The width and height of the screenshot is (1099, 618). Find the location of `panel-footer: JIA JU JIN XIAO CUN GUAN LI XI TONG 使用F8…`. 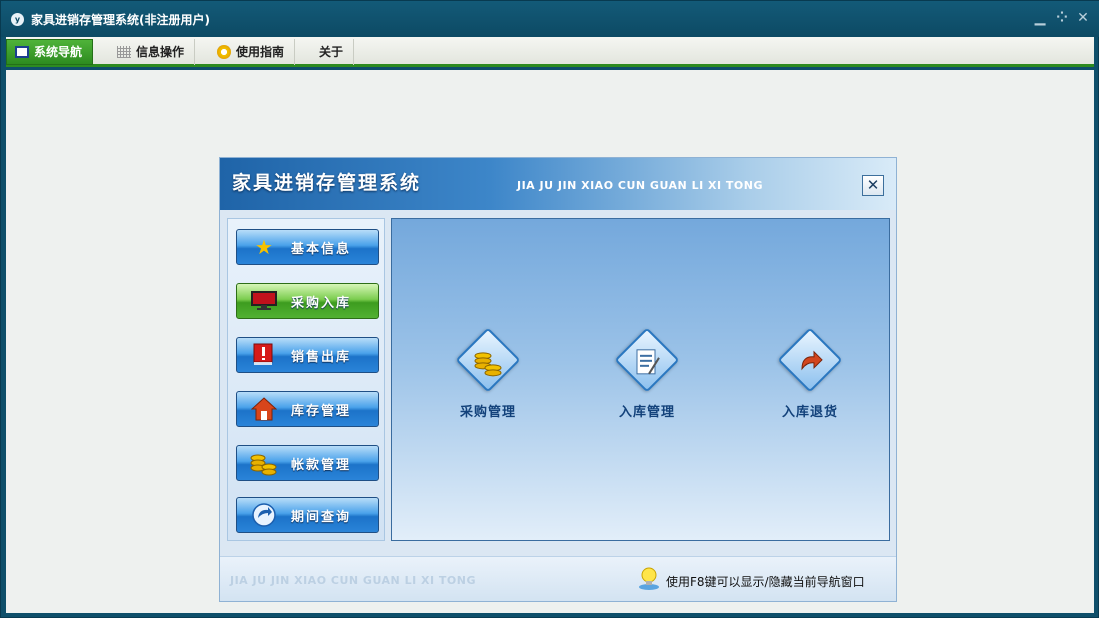

panel-footer: JIA JU JIN XIAO CUN GUAN LI XI TONG 使用F8… is located at coordinates (558, 578).